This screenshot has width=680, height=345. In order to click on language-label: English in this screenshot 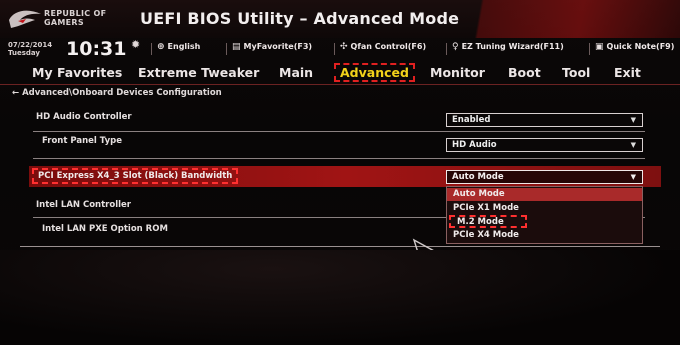, I will do `click(184, 46)`.